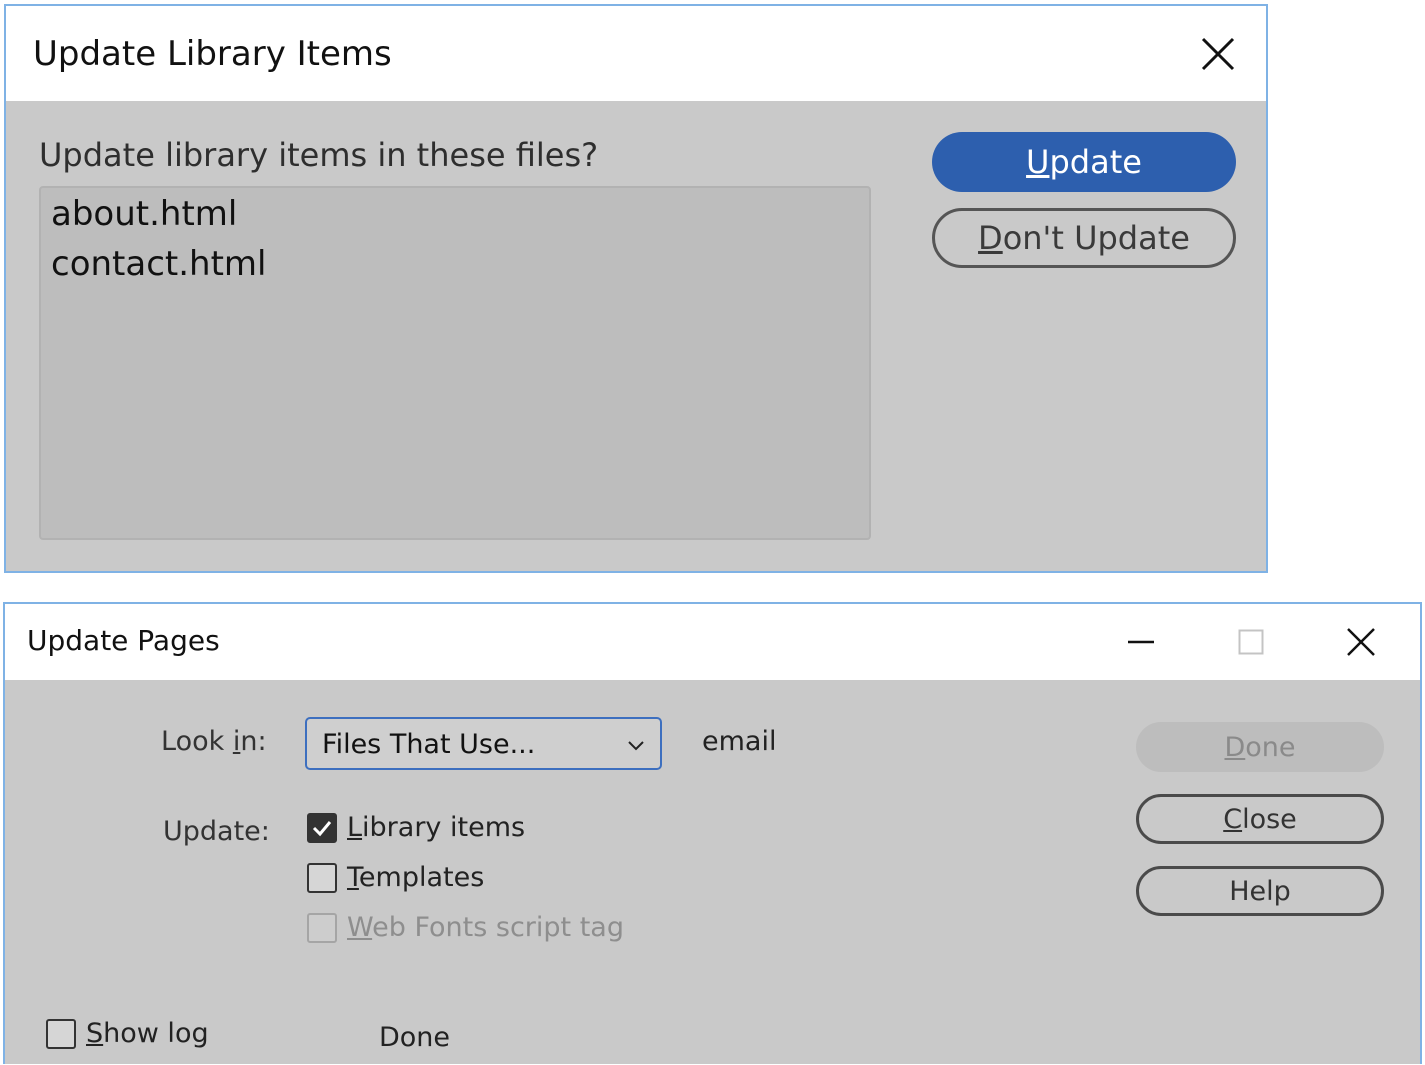 The image size is (1425, 1065). What do you see at coordinates (216, 831) in the screenshot?
I see `update-label: Update:` at bounding box center [216, 831].